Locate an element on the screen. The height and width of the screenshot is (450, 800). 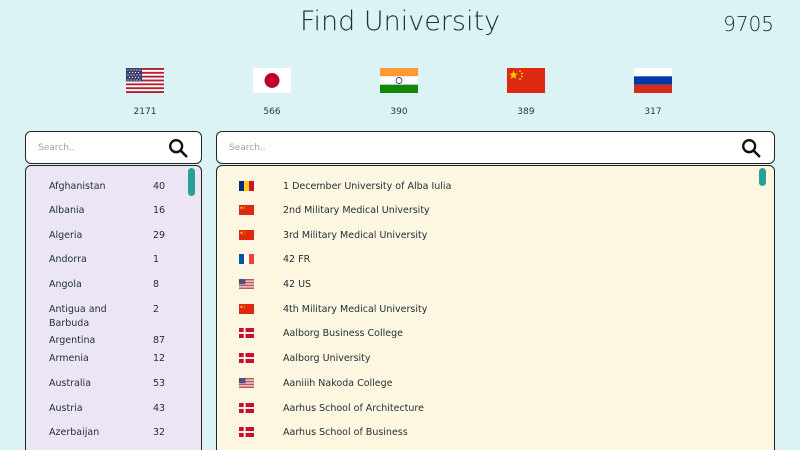
jp-flag-icon is located at coordinates (272, 80).